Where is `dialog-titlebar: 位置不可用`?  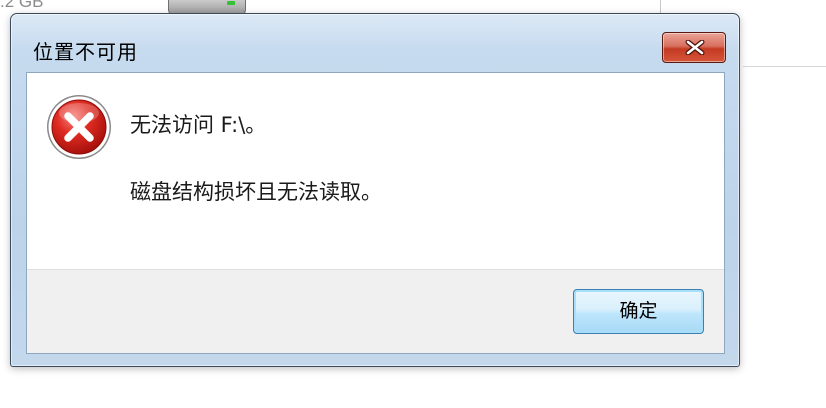
dialog-titlebar: 位置不可用 is located at coordinates (375, 43).